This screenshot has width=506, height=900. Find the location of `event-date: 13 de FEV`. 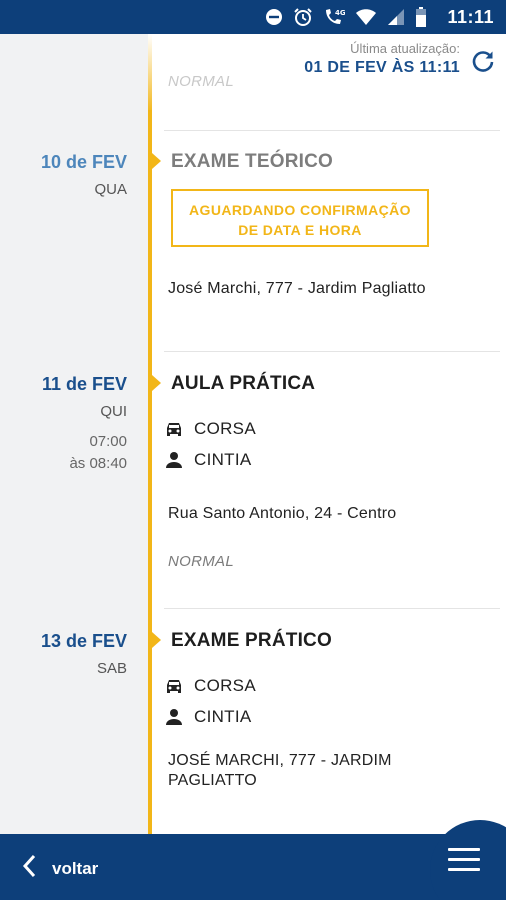

event-date: 13 de FEV is located at coordinates (83, 641).